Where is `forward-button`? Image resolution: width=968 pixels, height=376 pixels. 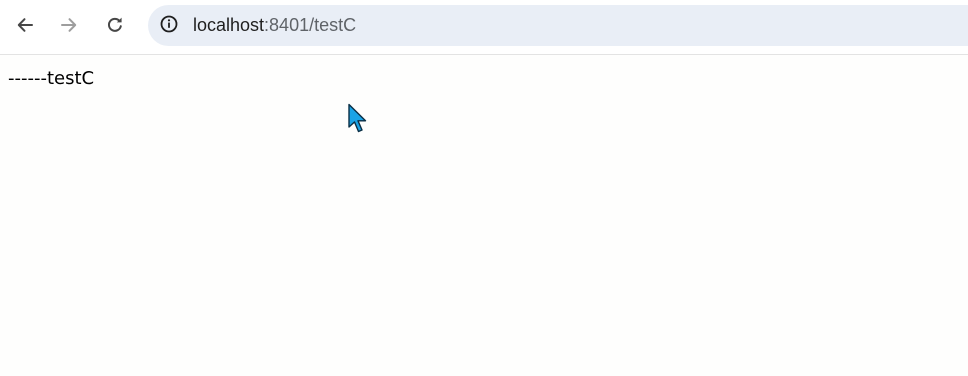 forward-button is located at coordinates (69, 25).